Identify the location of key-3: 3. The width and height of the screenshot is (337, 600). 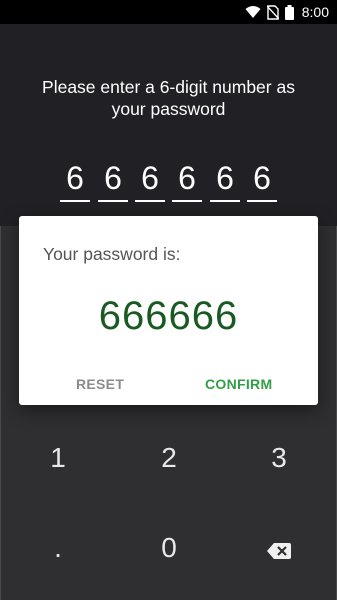
(279, 458).